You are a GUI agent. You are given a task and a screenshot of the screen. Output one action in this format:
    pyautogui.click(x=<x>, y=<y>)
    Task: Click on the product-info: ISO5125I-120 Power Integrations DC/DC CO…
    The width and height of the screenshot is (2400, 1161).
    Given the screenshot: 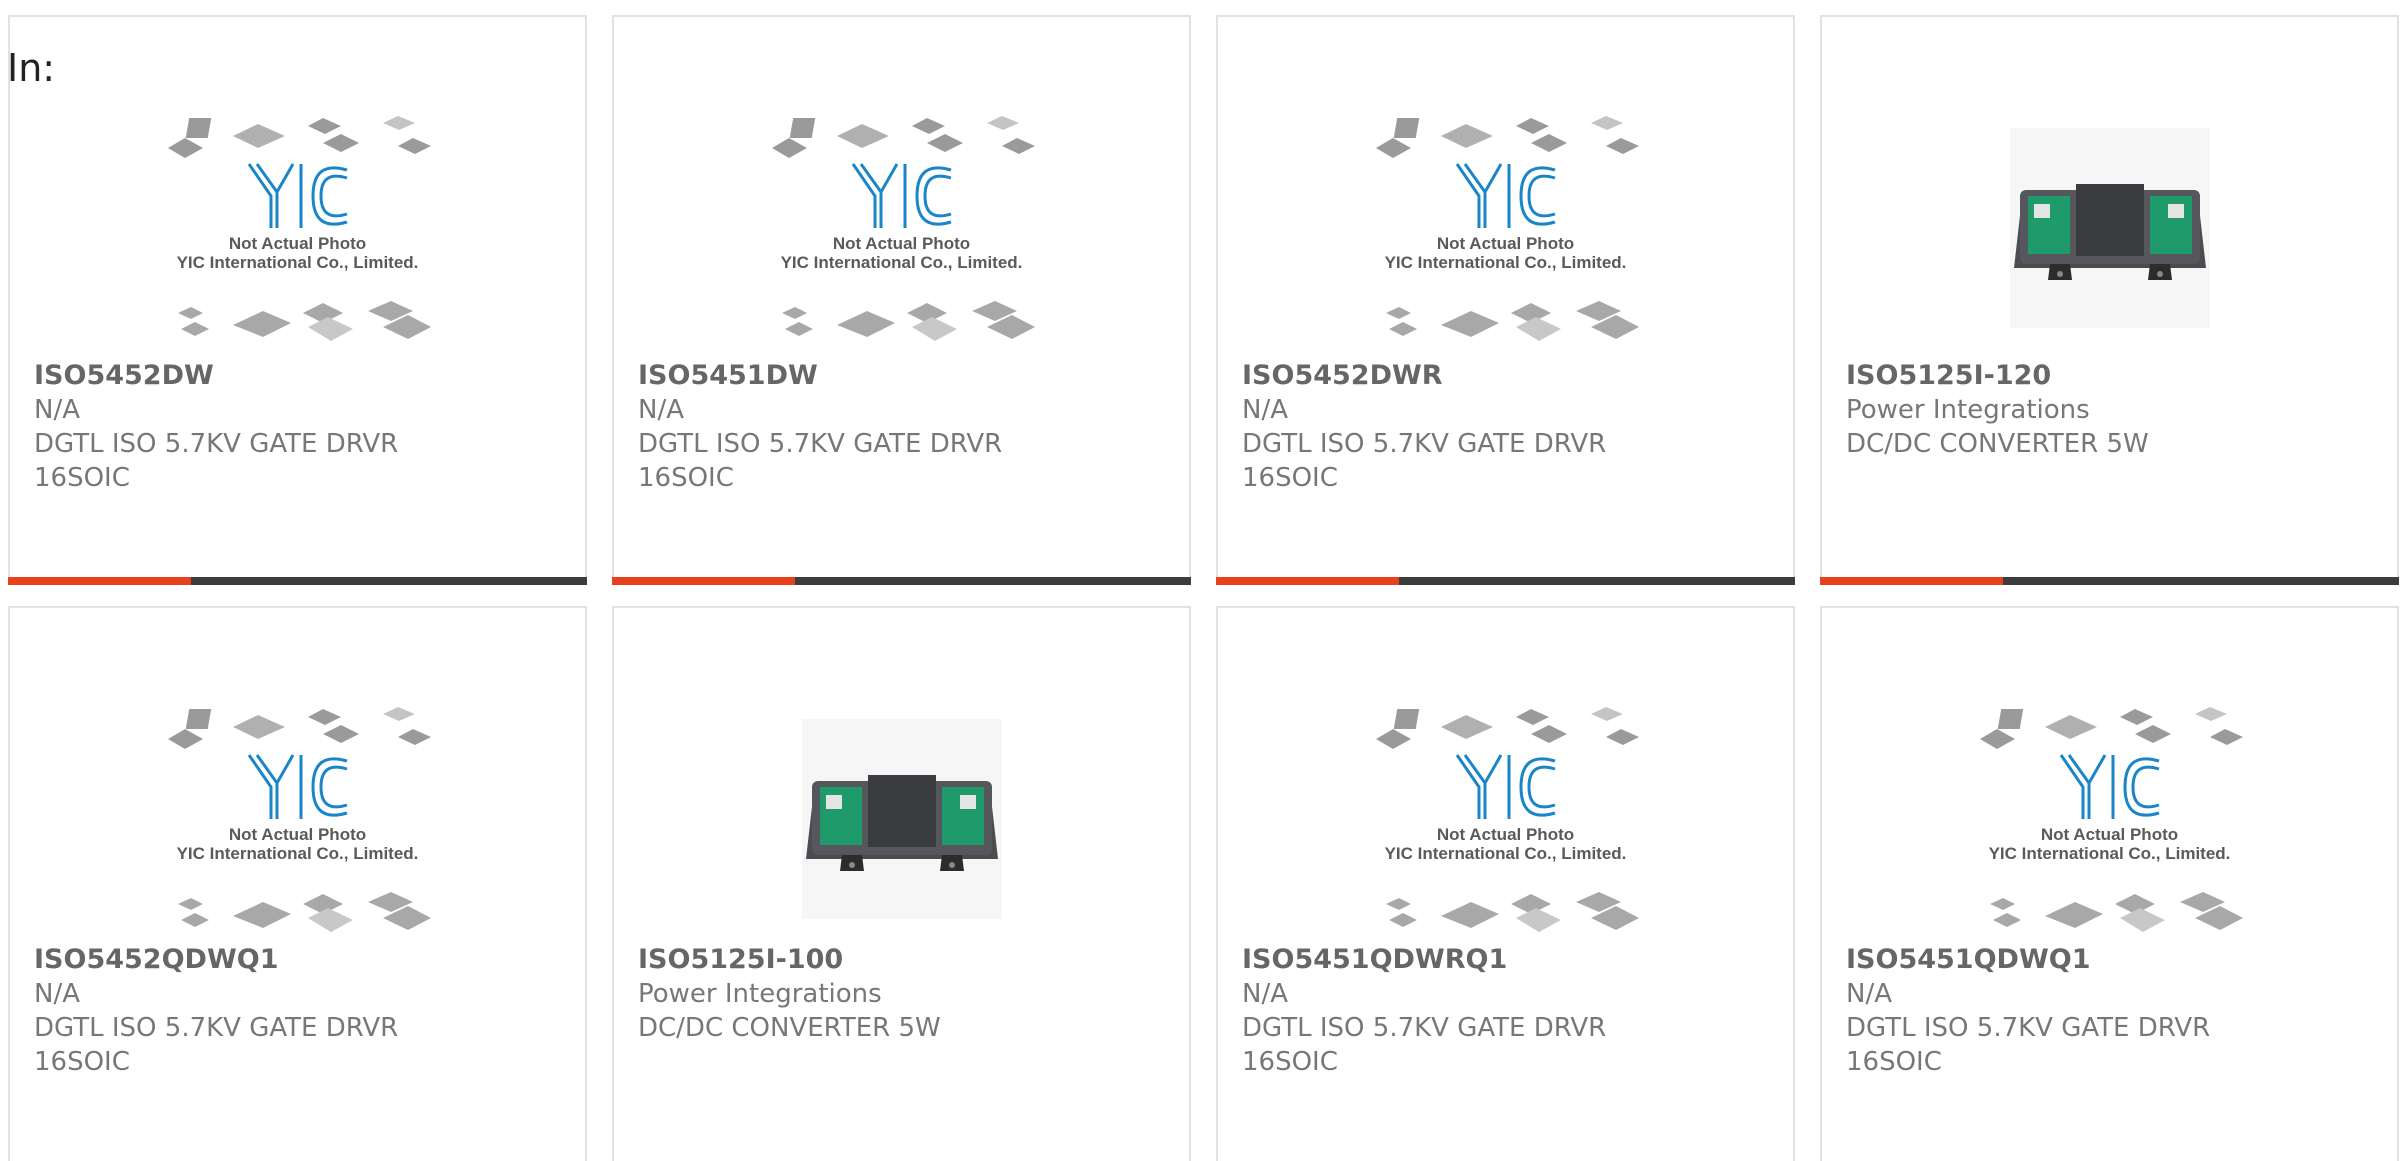 What is the action you would take?
    pyautogui.click(x=2116, y=410)
    